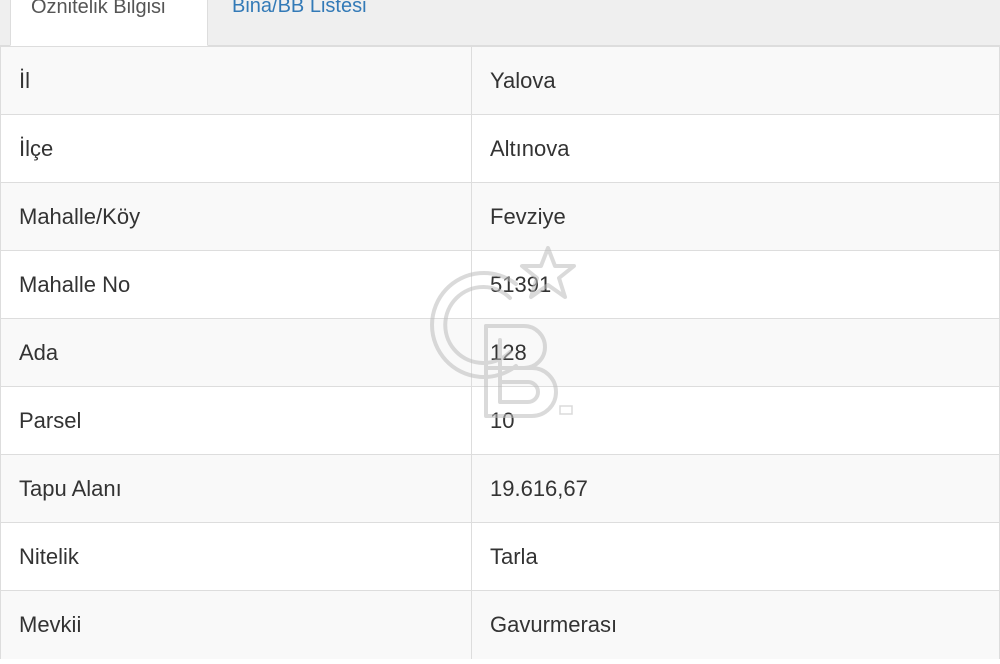 The width and height of the screenshot is (1000, 664). I want to click on row-value: Altınova, so click(735, 148).